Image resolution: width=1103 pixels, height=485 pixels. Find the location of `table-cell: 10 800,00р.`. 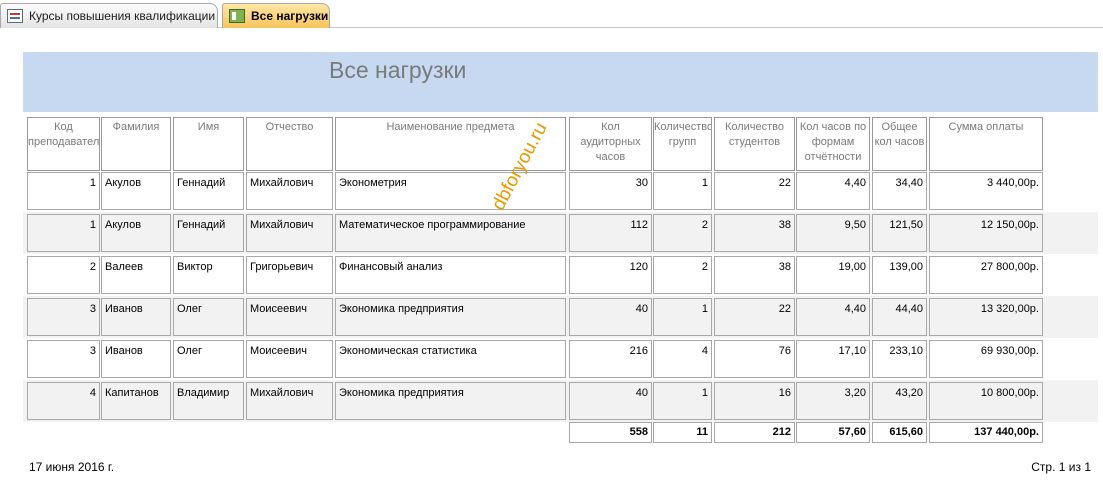

table-cell: 10 800,00р. is located at coordinates (986, 401).